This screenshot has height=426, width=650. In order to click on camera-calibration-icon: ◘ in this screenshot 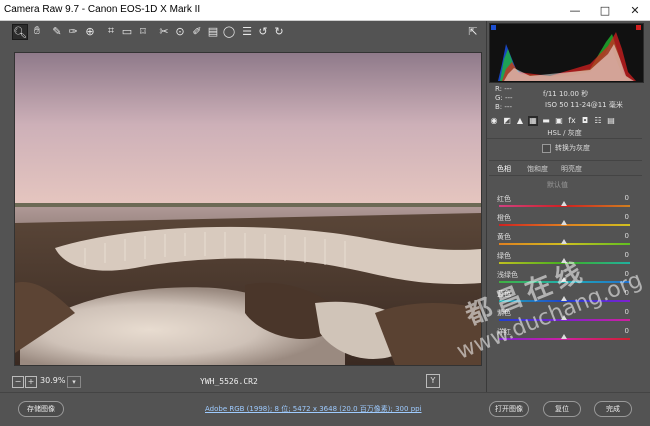, I will do `click(585, 121)`.